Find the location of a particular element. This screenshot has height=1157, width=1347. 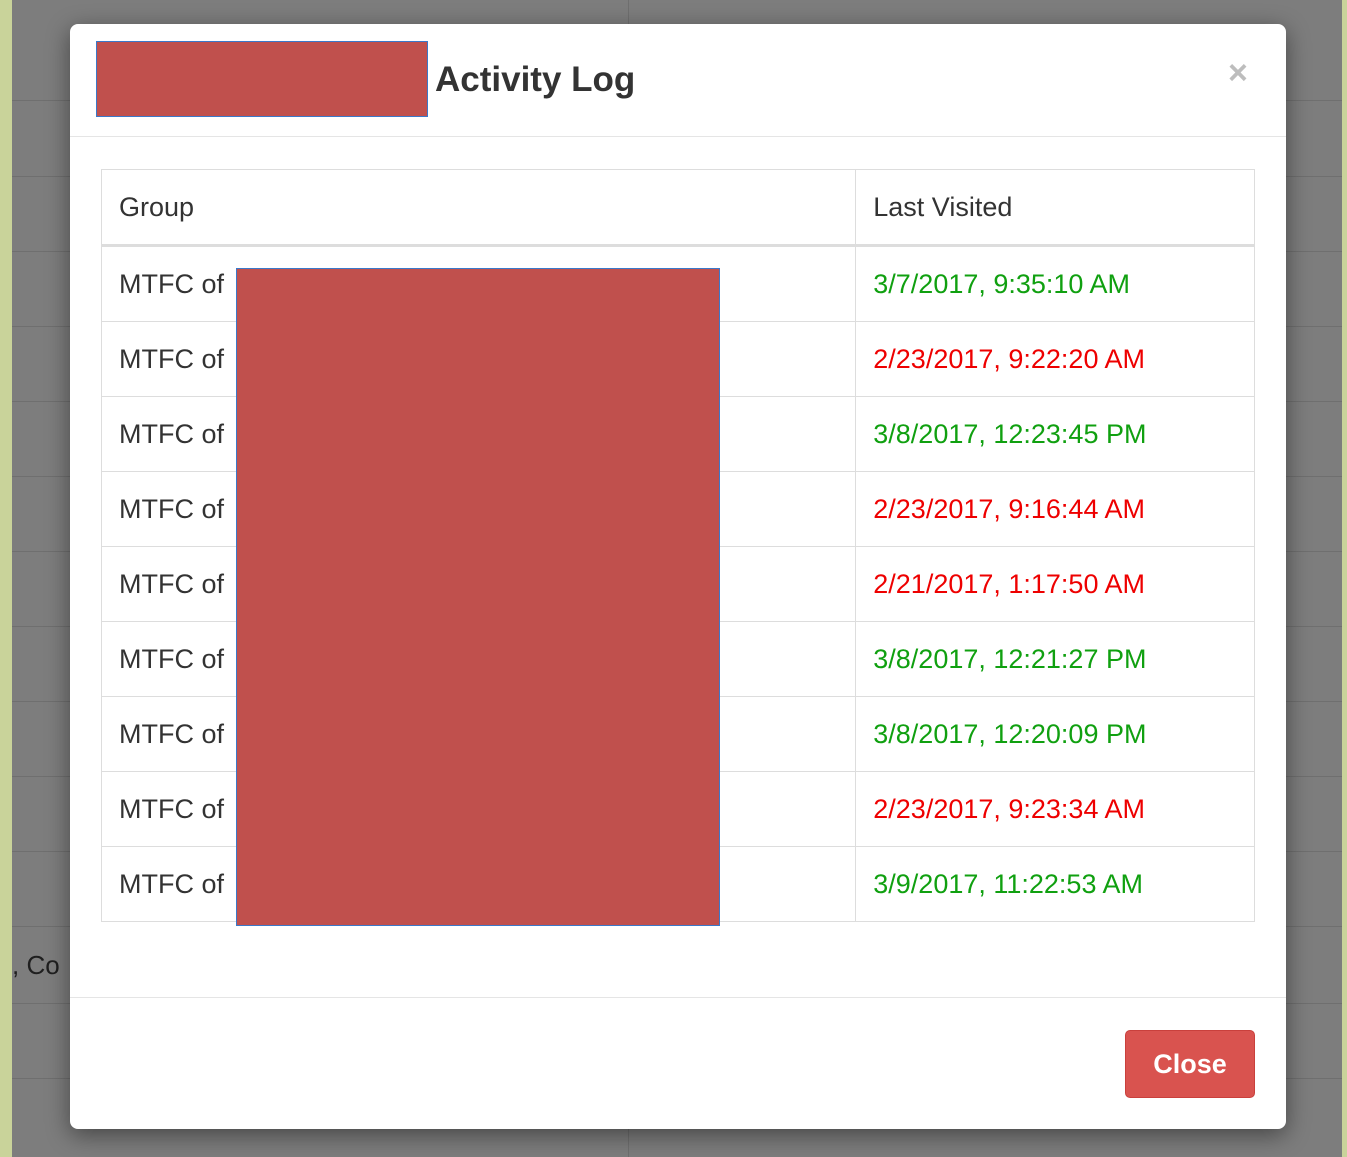

window-edge is located at coordinates (1344, 578).